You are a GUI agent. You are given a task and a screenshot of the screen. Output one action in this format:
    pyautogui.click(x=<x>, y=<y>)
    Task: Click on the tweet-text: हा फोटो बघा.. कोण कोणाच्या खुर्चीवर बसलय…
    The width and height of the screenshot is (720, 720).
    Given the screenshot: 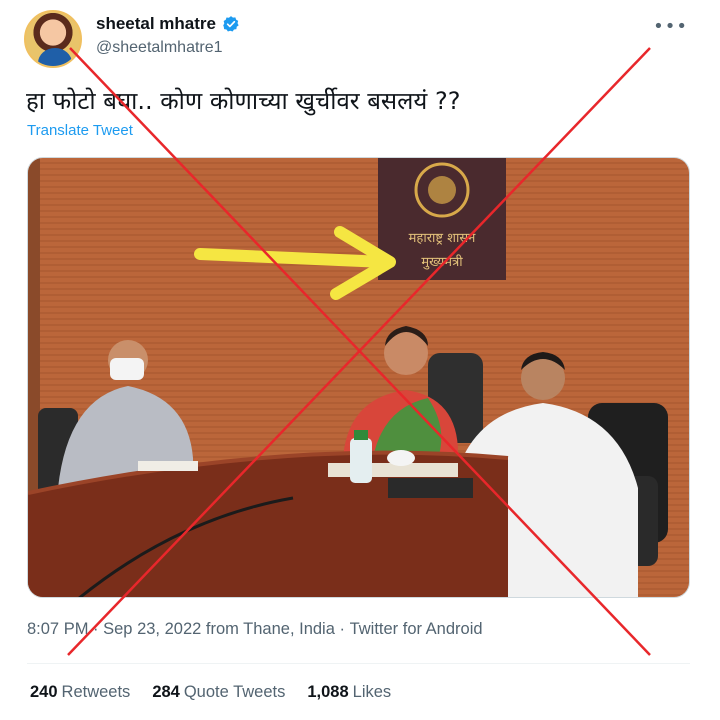 What is the action you would take?
    pyautogui.click(x=243, y=101)
    